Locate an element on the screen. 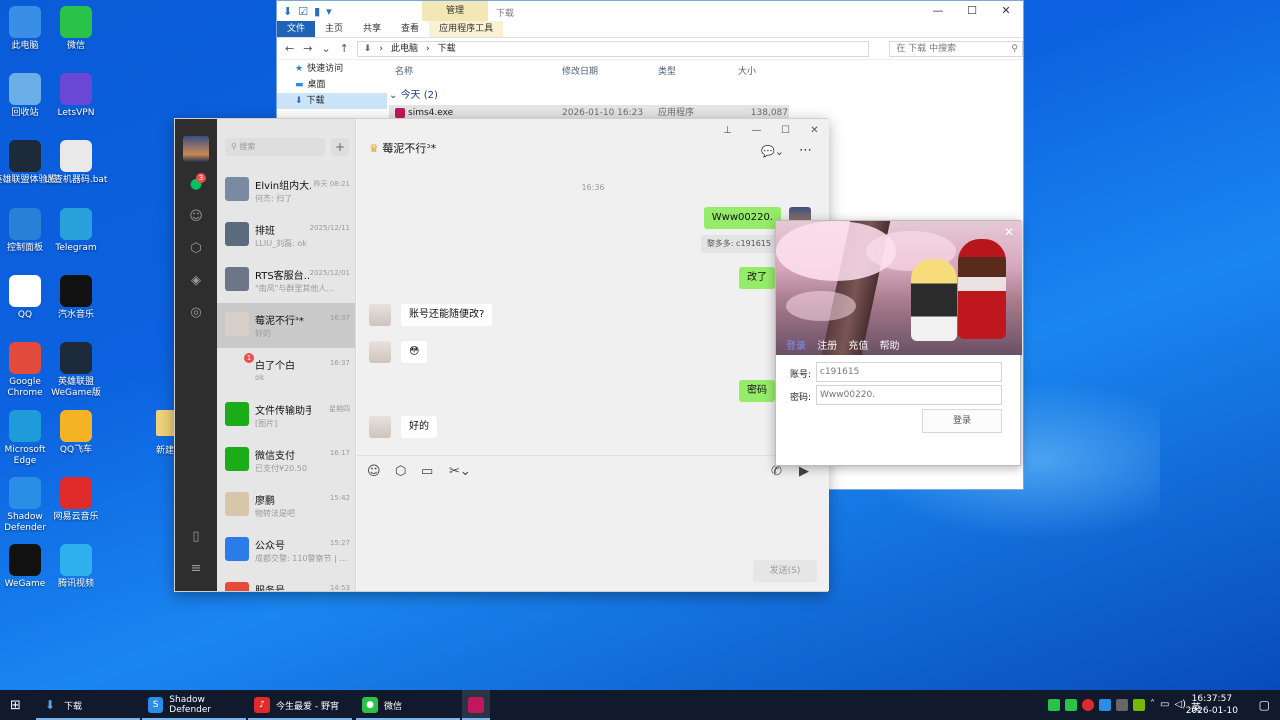 The height and width of the screenshot is (720, 1280). conversation-item: 廖鹏 15:42 物转法是吧 is located at coordinates (286, 505).